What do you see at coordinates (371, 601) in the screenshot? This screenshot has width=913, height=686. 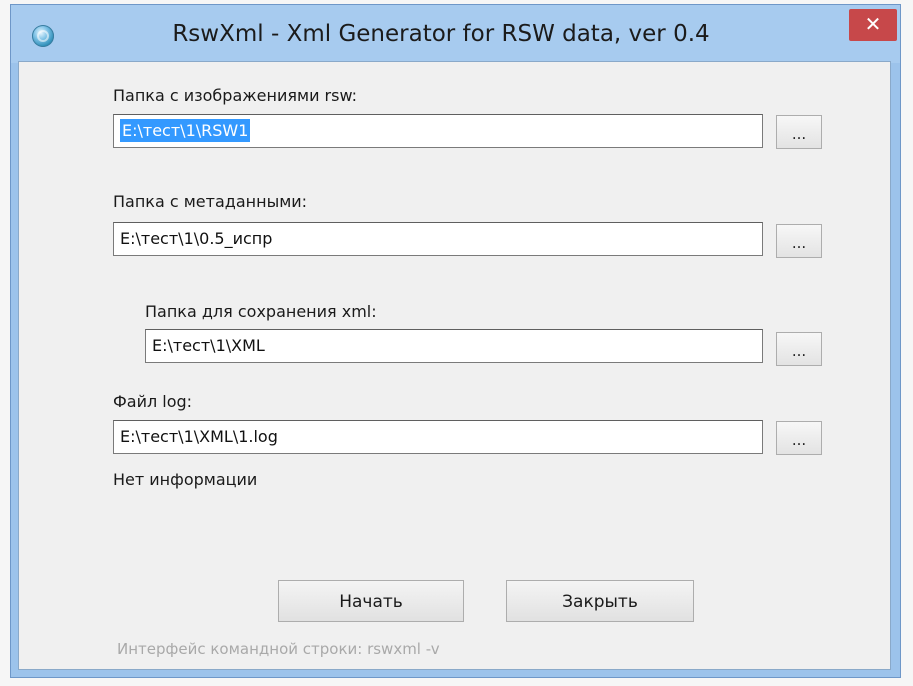 I see `start-button: Начать` at bounding box center [371, 601].